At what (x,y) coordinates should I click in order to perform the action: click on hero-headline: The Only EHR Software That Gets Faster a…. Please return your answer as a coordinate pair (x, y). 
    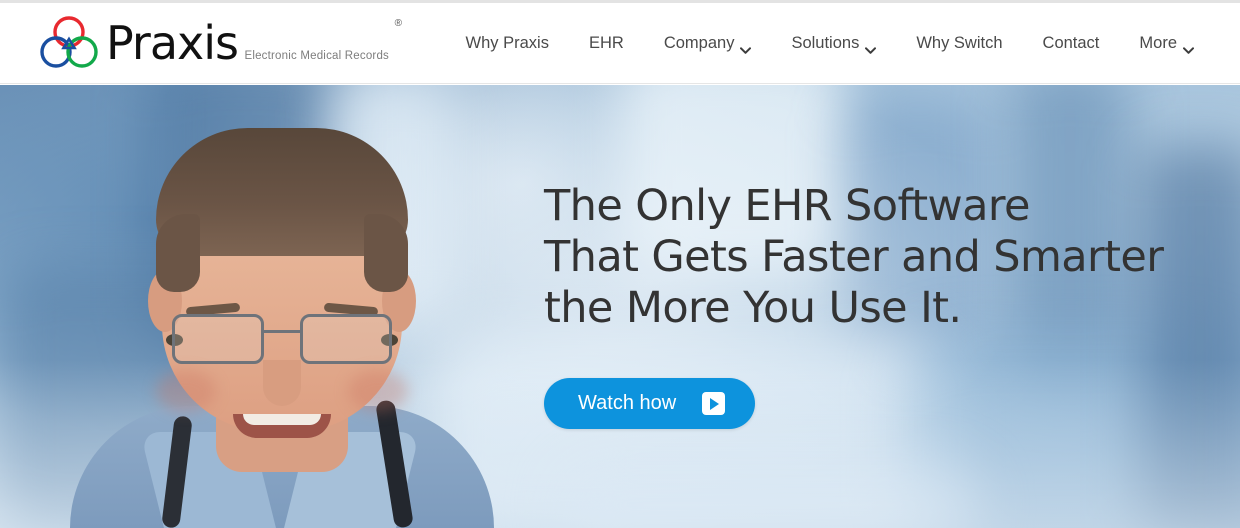
    Looking at the image, I should click on (864, 257).